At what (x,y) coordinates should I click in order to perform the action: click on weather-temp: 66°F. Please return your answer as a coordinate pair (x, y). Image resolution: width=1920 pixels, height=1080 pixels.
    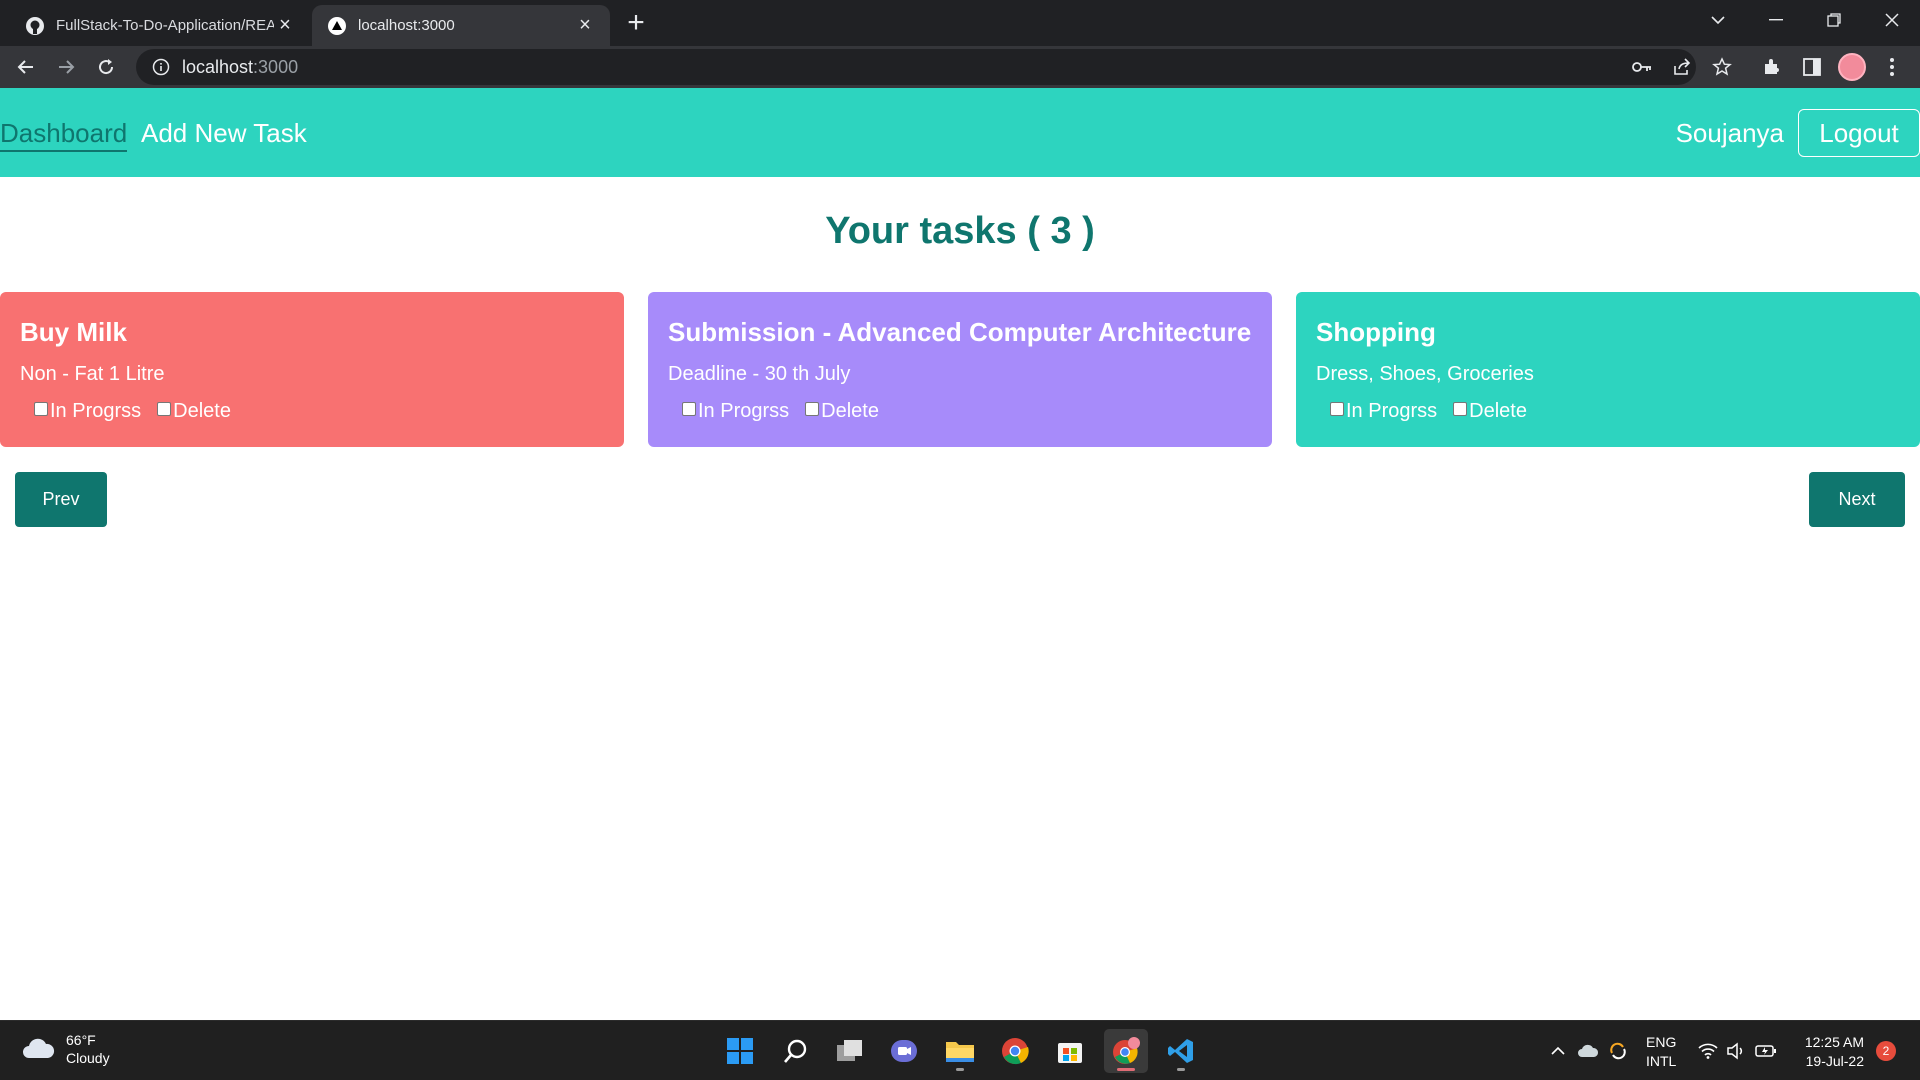
    Looking at the image, I should click on (81, 1040).